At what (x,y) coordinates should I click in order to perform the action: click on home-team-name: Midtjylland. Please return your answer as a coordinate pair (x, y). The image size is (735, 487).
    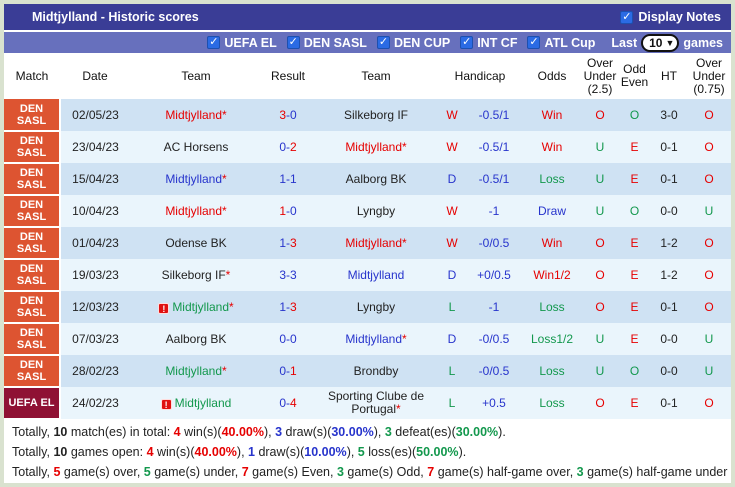
    Looking at the image, I should click on (194, 178).